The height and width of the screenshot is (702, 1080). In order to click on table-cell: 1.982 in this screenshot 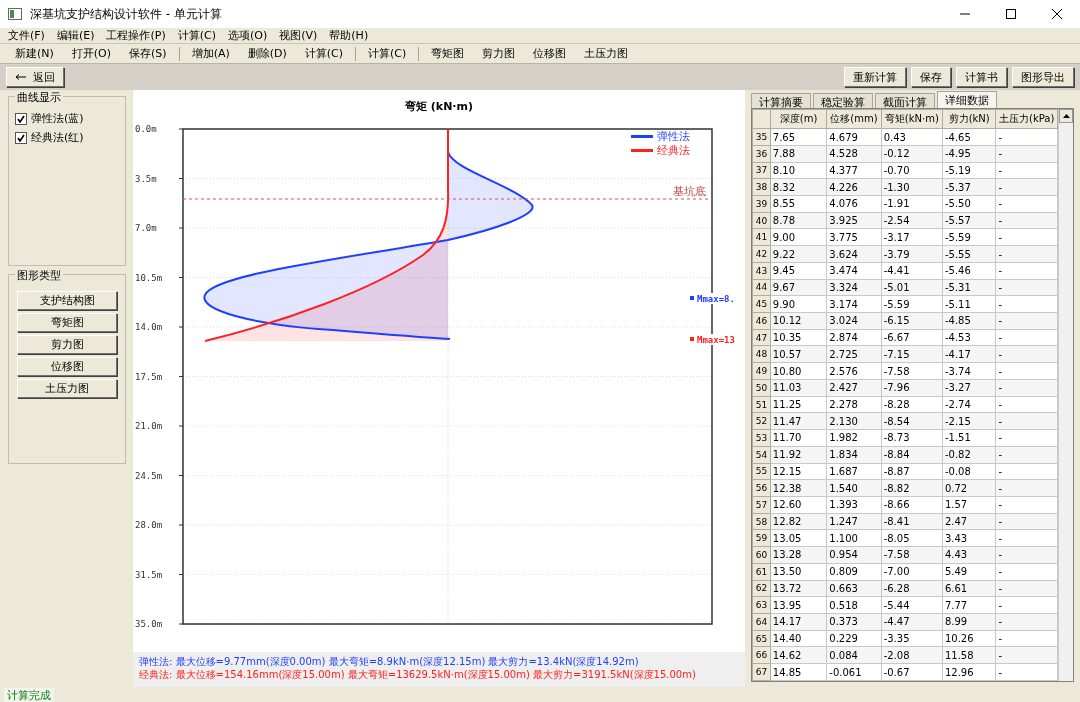, I will do `click(854, 438)`.